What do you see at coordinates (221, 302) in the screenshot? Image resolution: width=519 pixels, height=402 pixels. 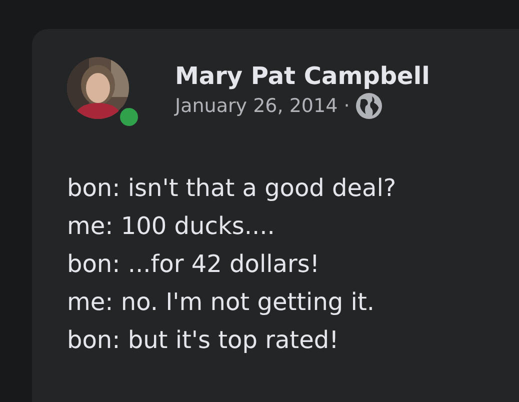 I see `post-text-line: me: no. I'm not getting it.` at bounding box center [221, 302].